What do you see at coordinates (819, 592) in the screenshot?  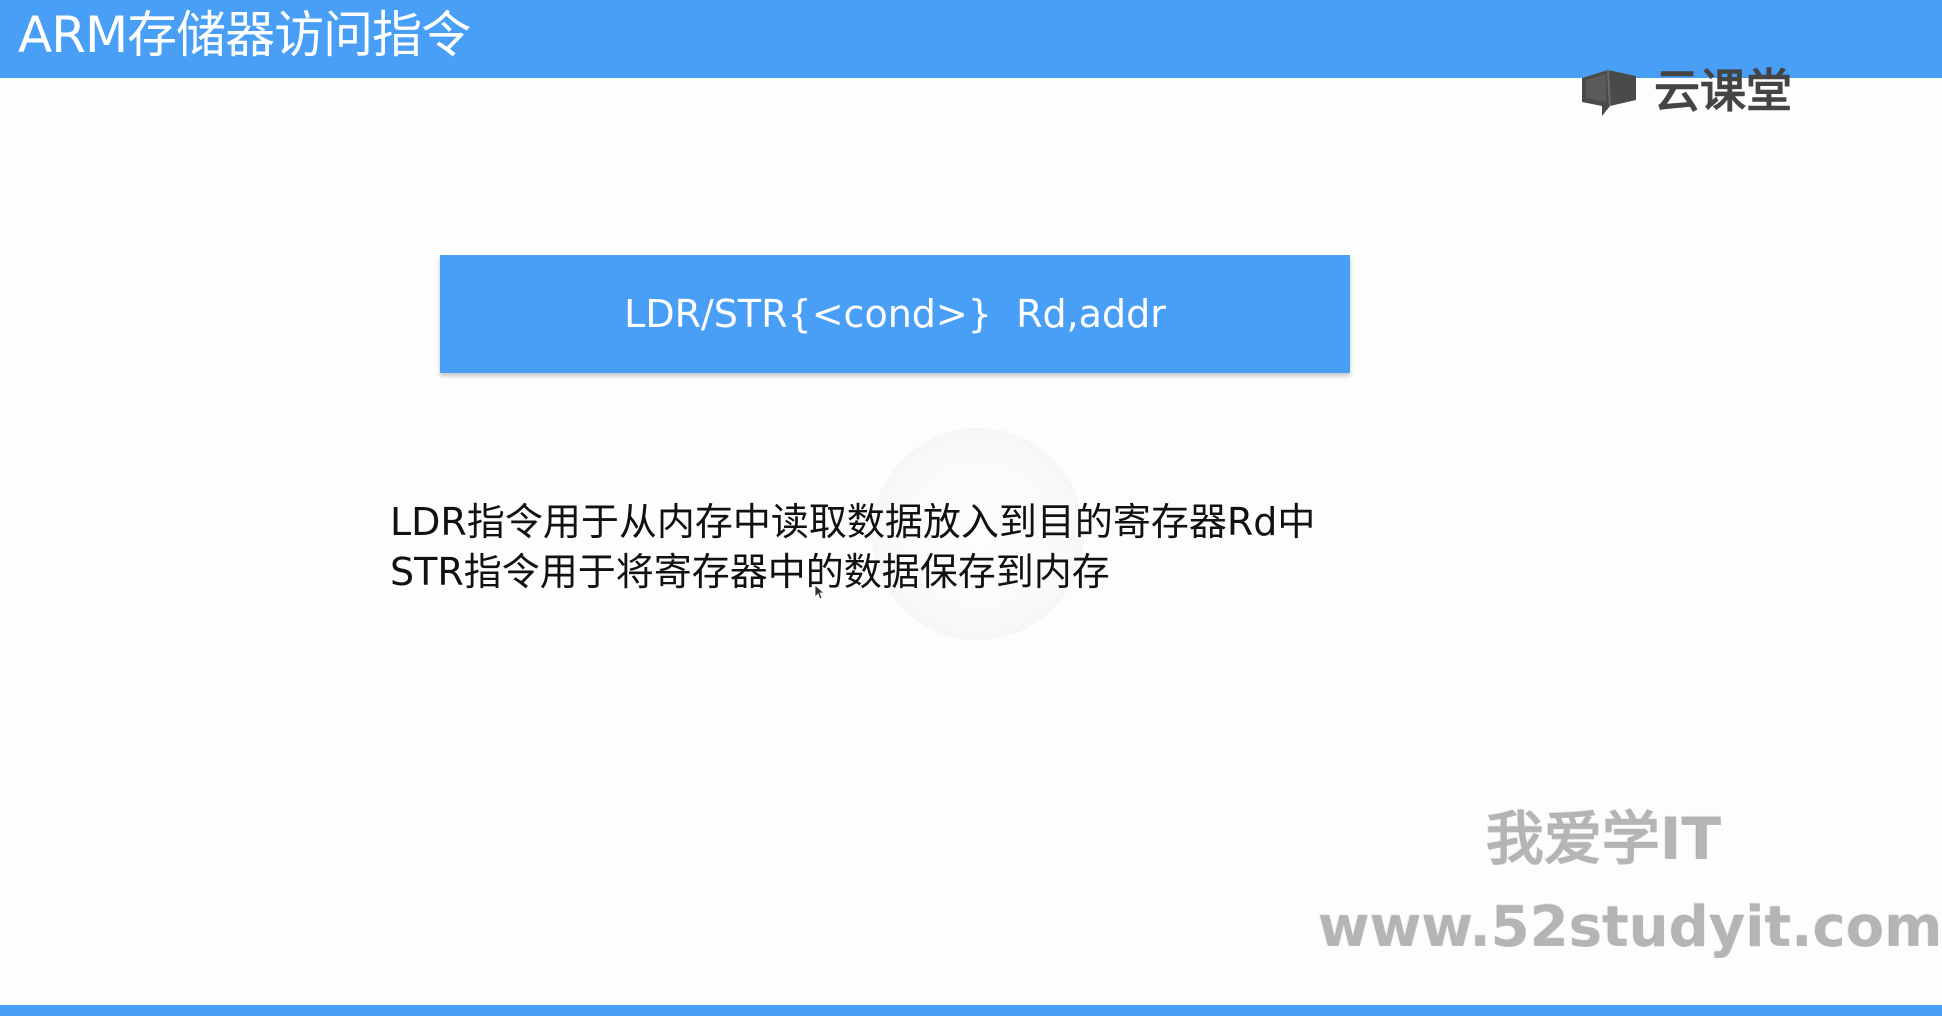 I see `mouse-pointer-icon` at bounding box center [819, 592].